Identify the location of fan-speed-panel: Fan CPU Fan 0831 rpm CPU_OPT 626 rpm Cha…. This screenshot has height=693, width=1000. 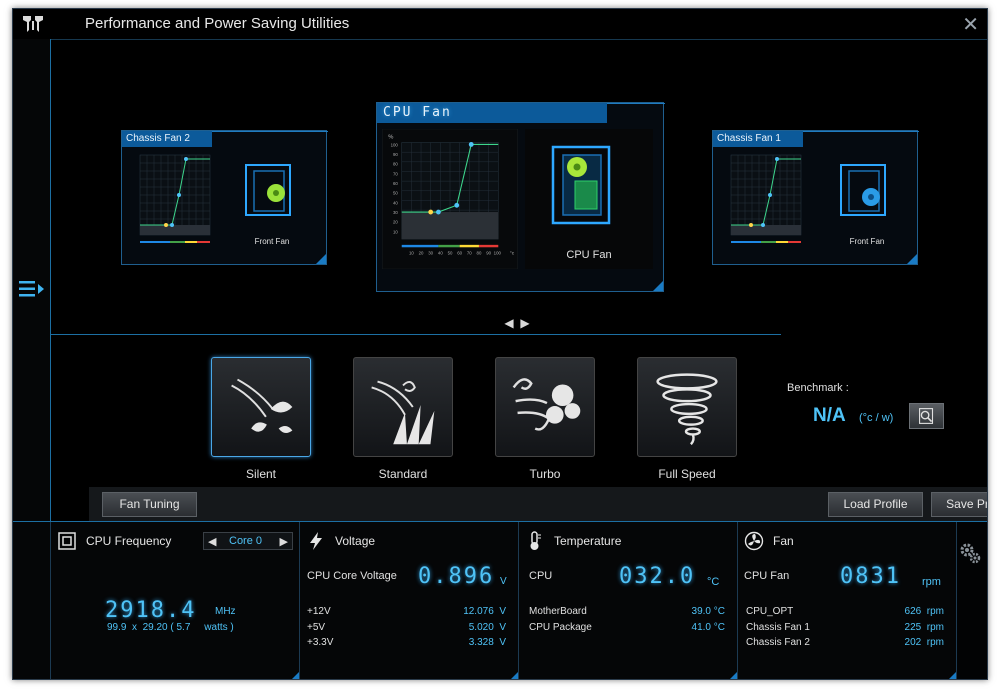
(847, 600).